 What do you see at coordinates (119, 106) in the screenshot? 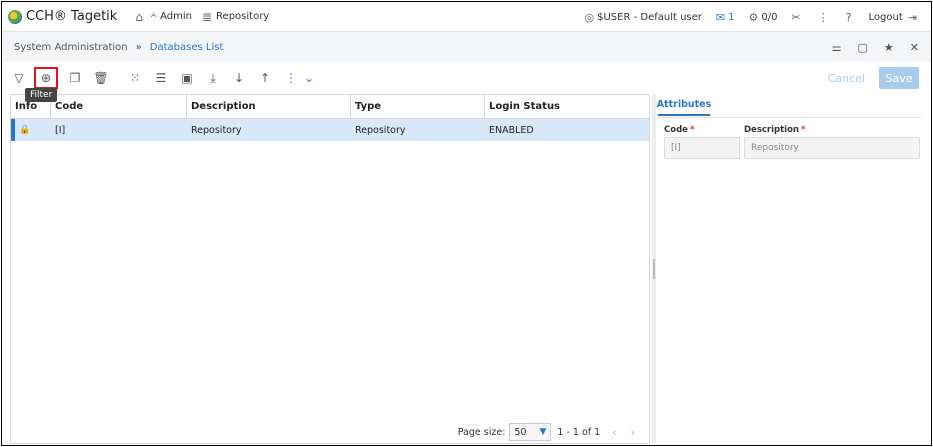
I see `header-code: Code` at bounding box center [119, 106].